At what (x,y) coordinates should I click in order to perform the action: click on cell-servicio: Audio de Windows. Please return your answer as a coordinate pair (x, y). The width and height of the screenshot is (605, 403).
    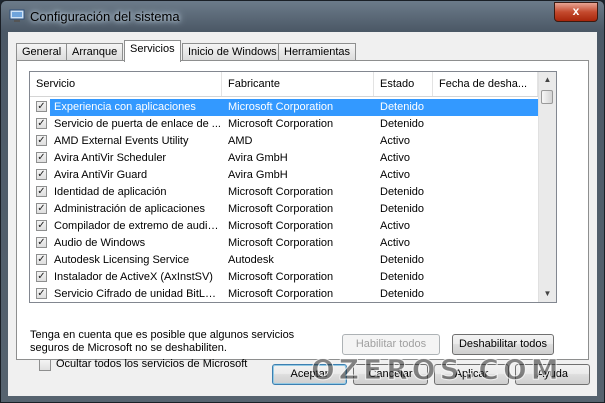
    Looking at the image, I should click on (100, 243).